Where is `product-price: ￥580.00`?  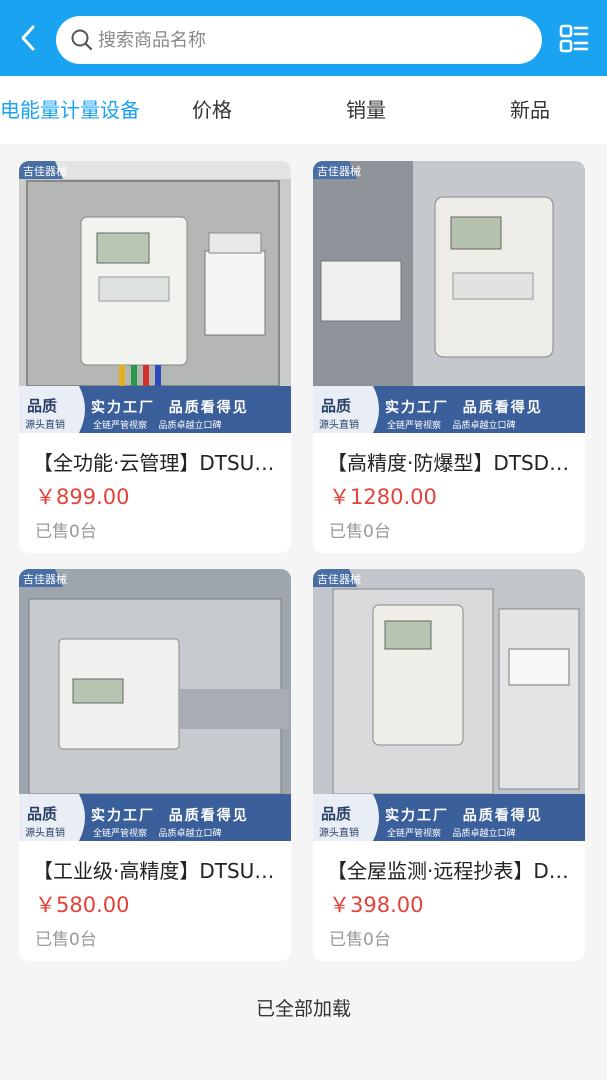
product-price: ￥580.00 is located at coordinates (82, 905).